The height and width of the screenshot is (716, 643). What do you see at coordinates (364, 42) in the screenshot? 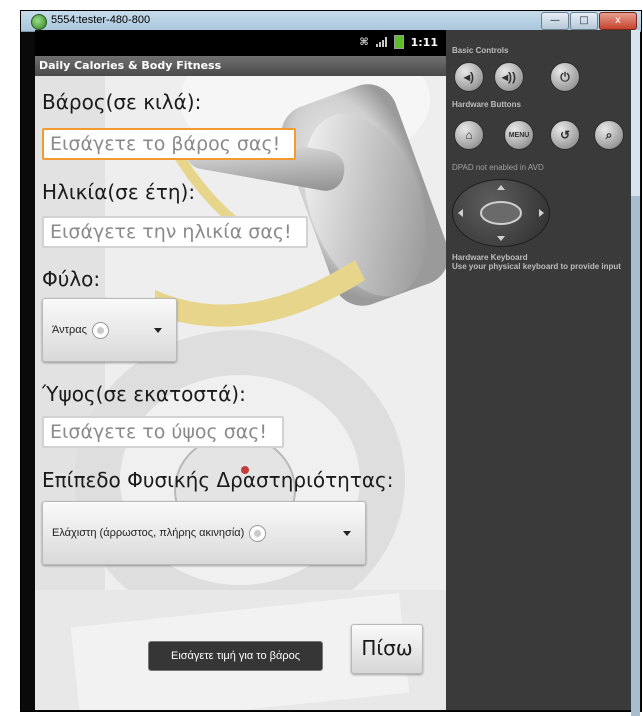
I see `debug-icon: ⌘` at bounding box center [364, 42].